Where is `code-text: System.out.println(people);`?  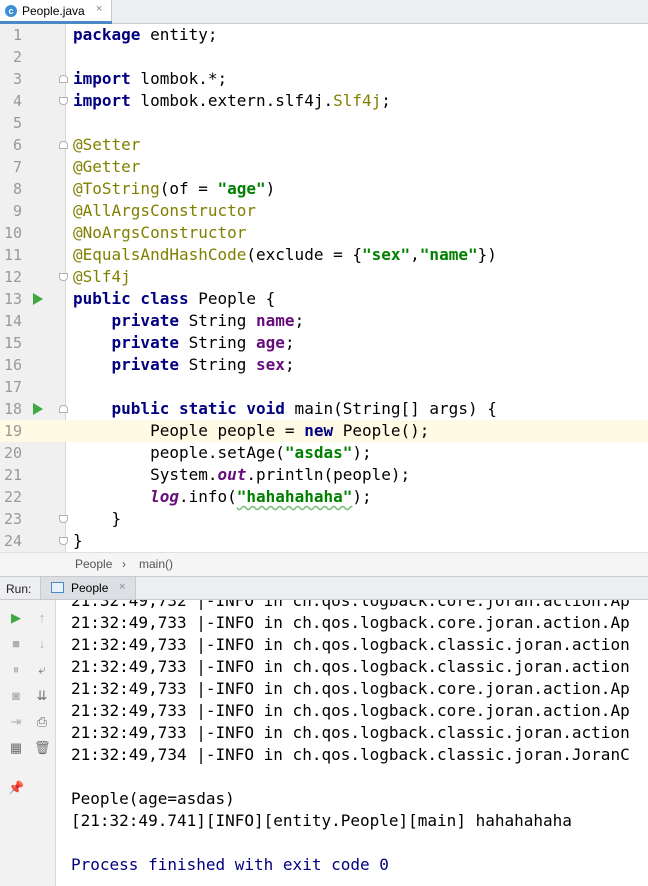
code-text: System.out.println(people); is located at coordinates (242, 474).